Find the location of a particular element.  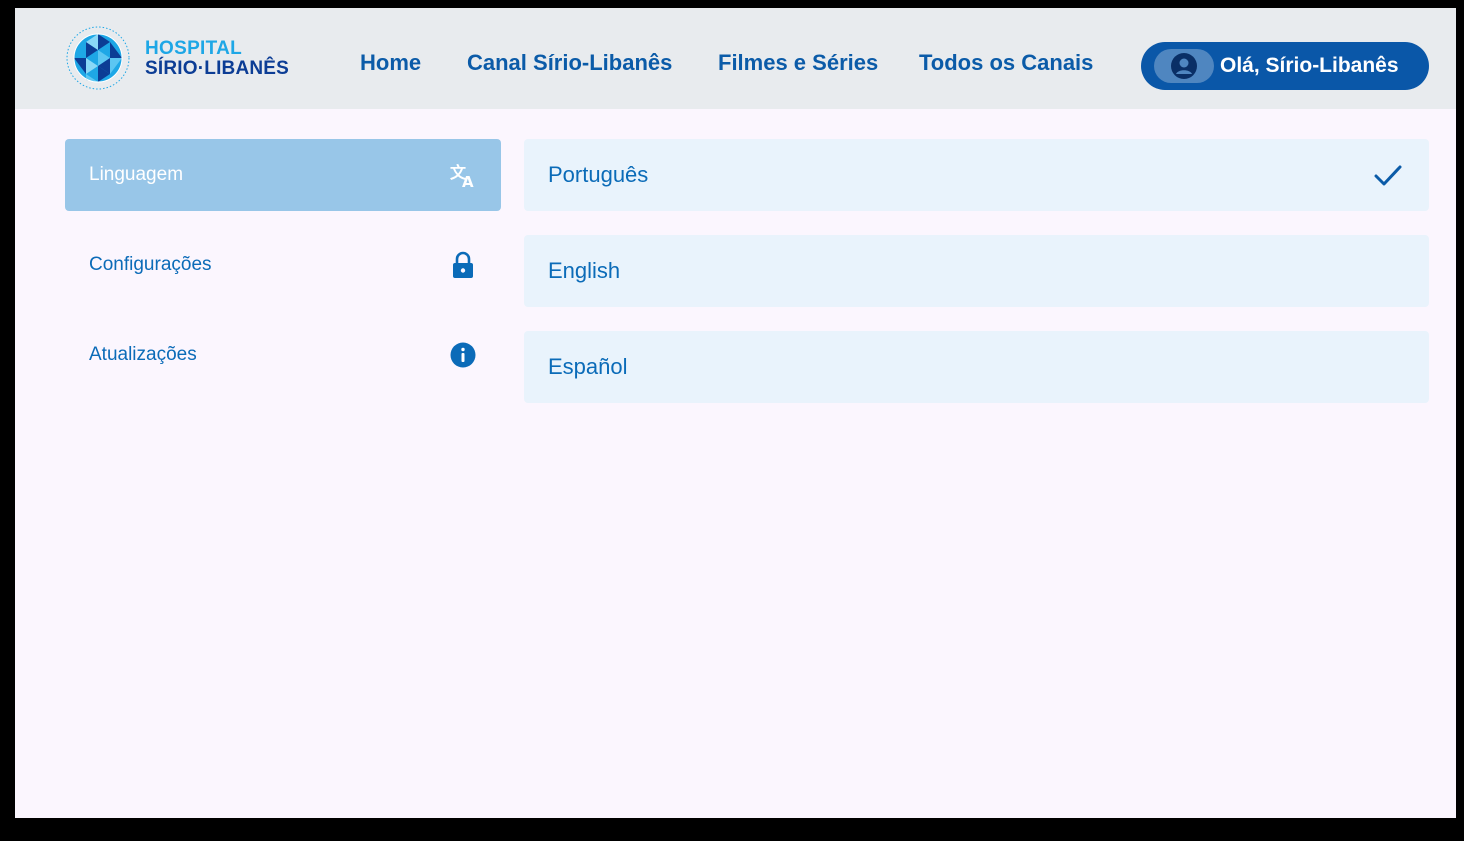

logo-wordmark: HOSPITAL SÍRIO·LIBANÊS is located at coordinates (217, 58).